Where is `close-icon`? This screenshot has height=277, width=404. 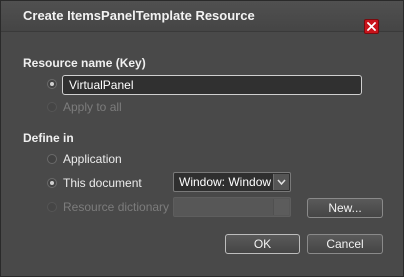 close-icon is located at coordinates (371, 26).